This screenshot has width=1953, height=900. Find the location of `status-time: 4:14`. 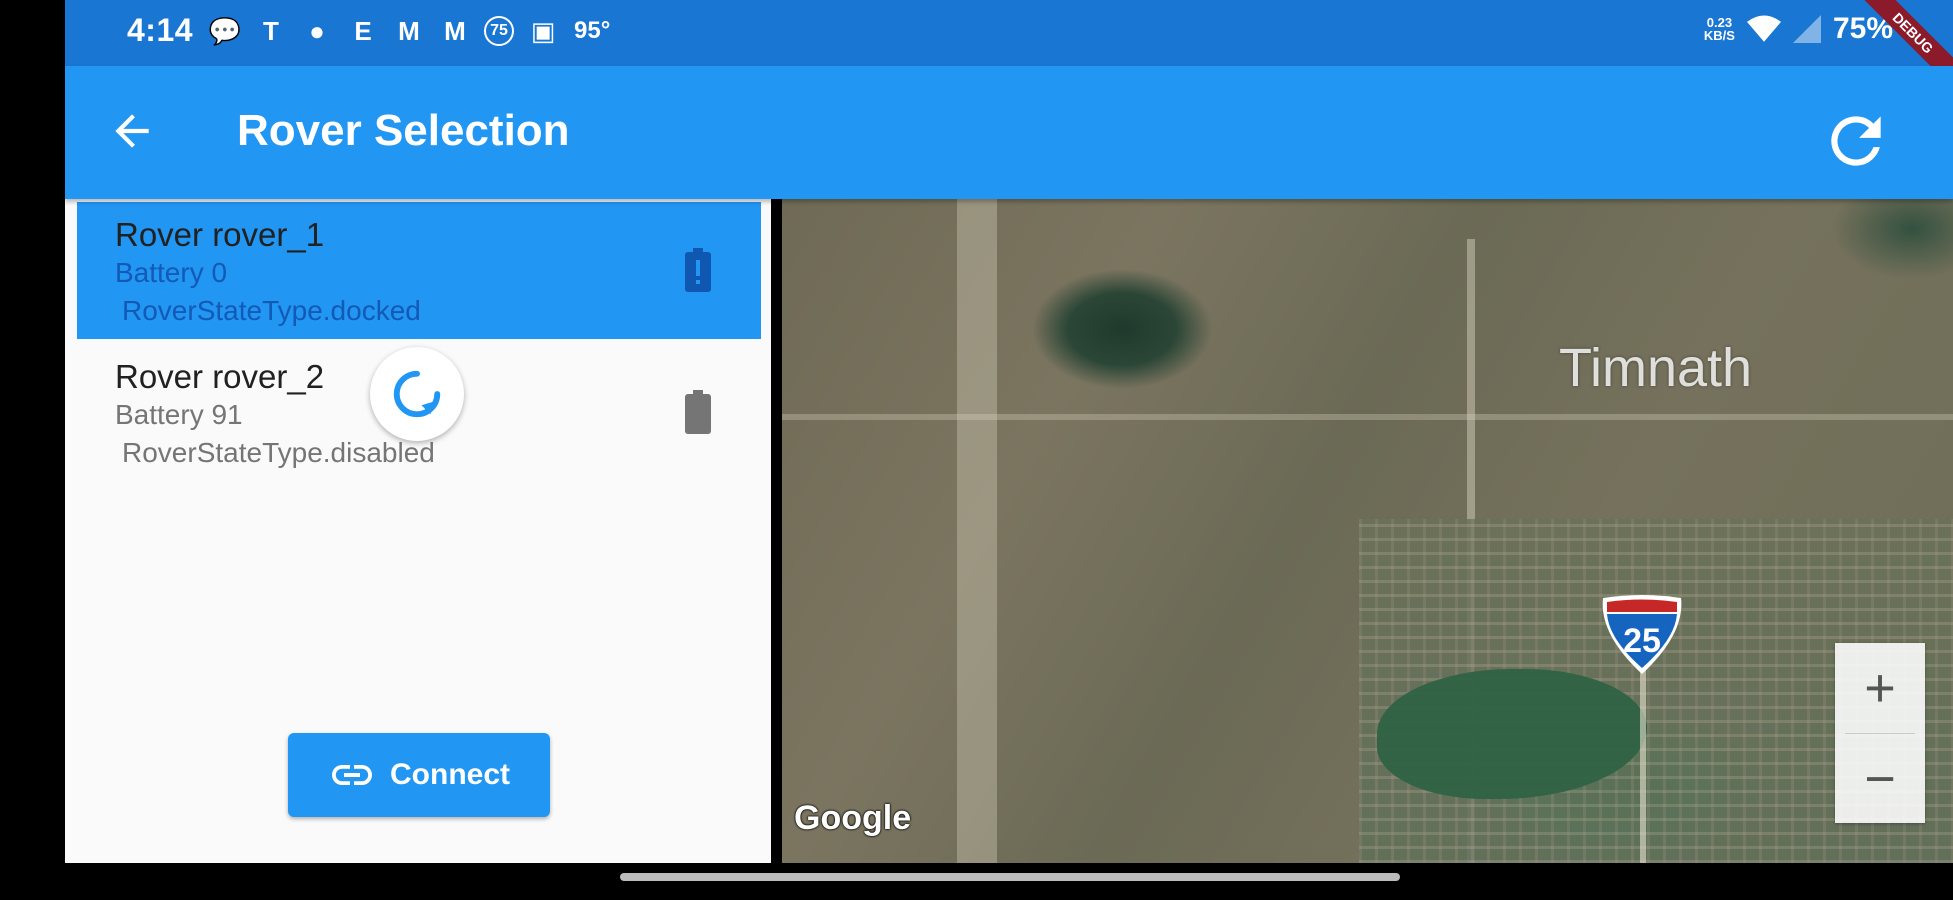

status-time: 4:14 is located at coordinates (160, 30).